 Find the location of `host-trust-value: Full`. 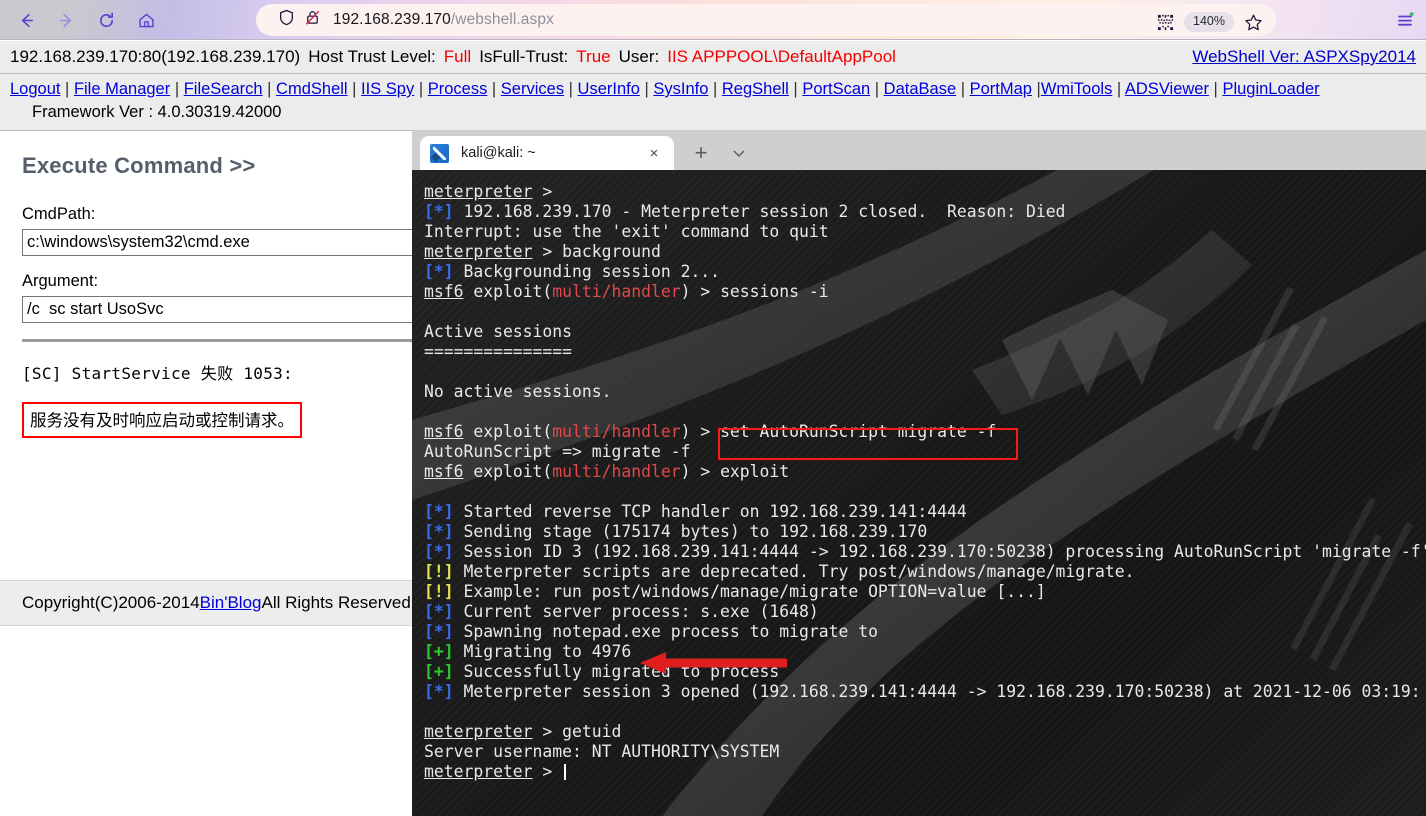

host-trust-value: Full is located at coordinates (457, 56).